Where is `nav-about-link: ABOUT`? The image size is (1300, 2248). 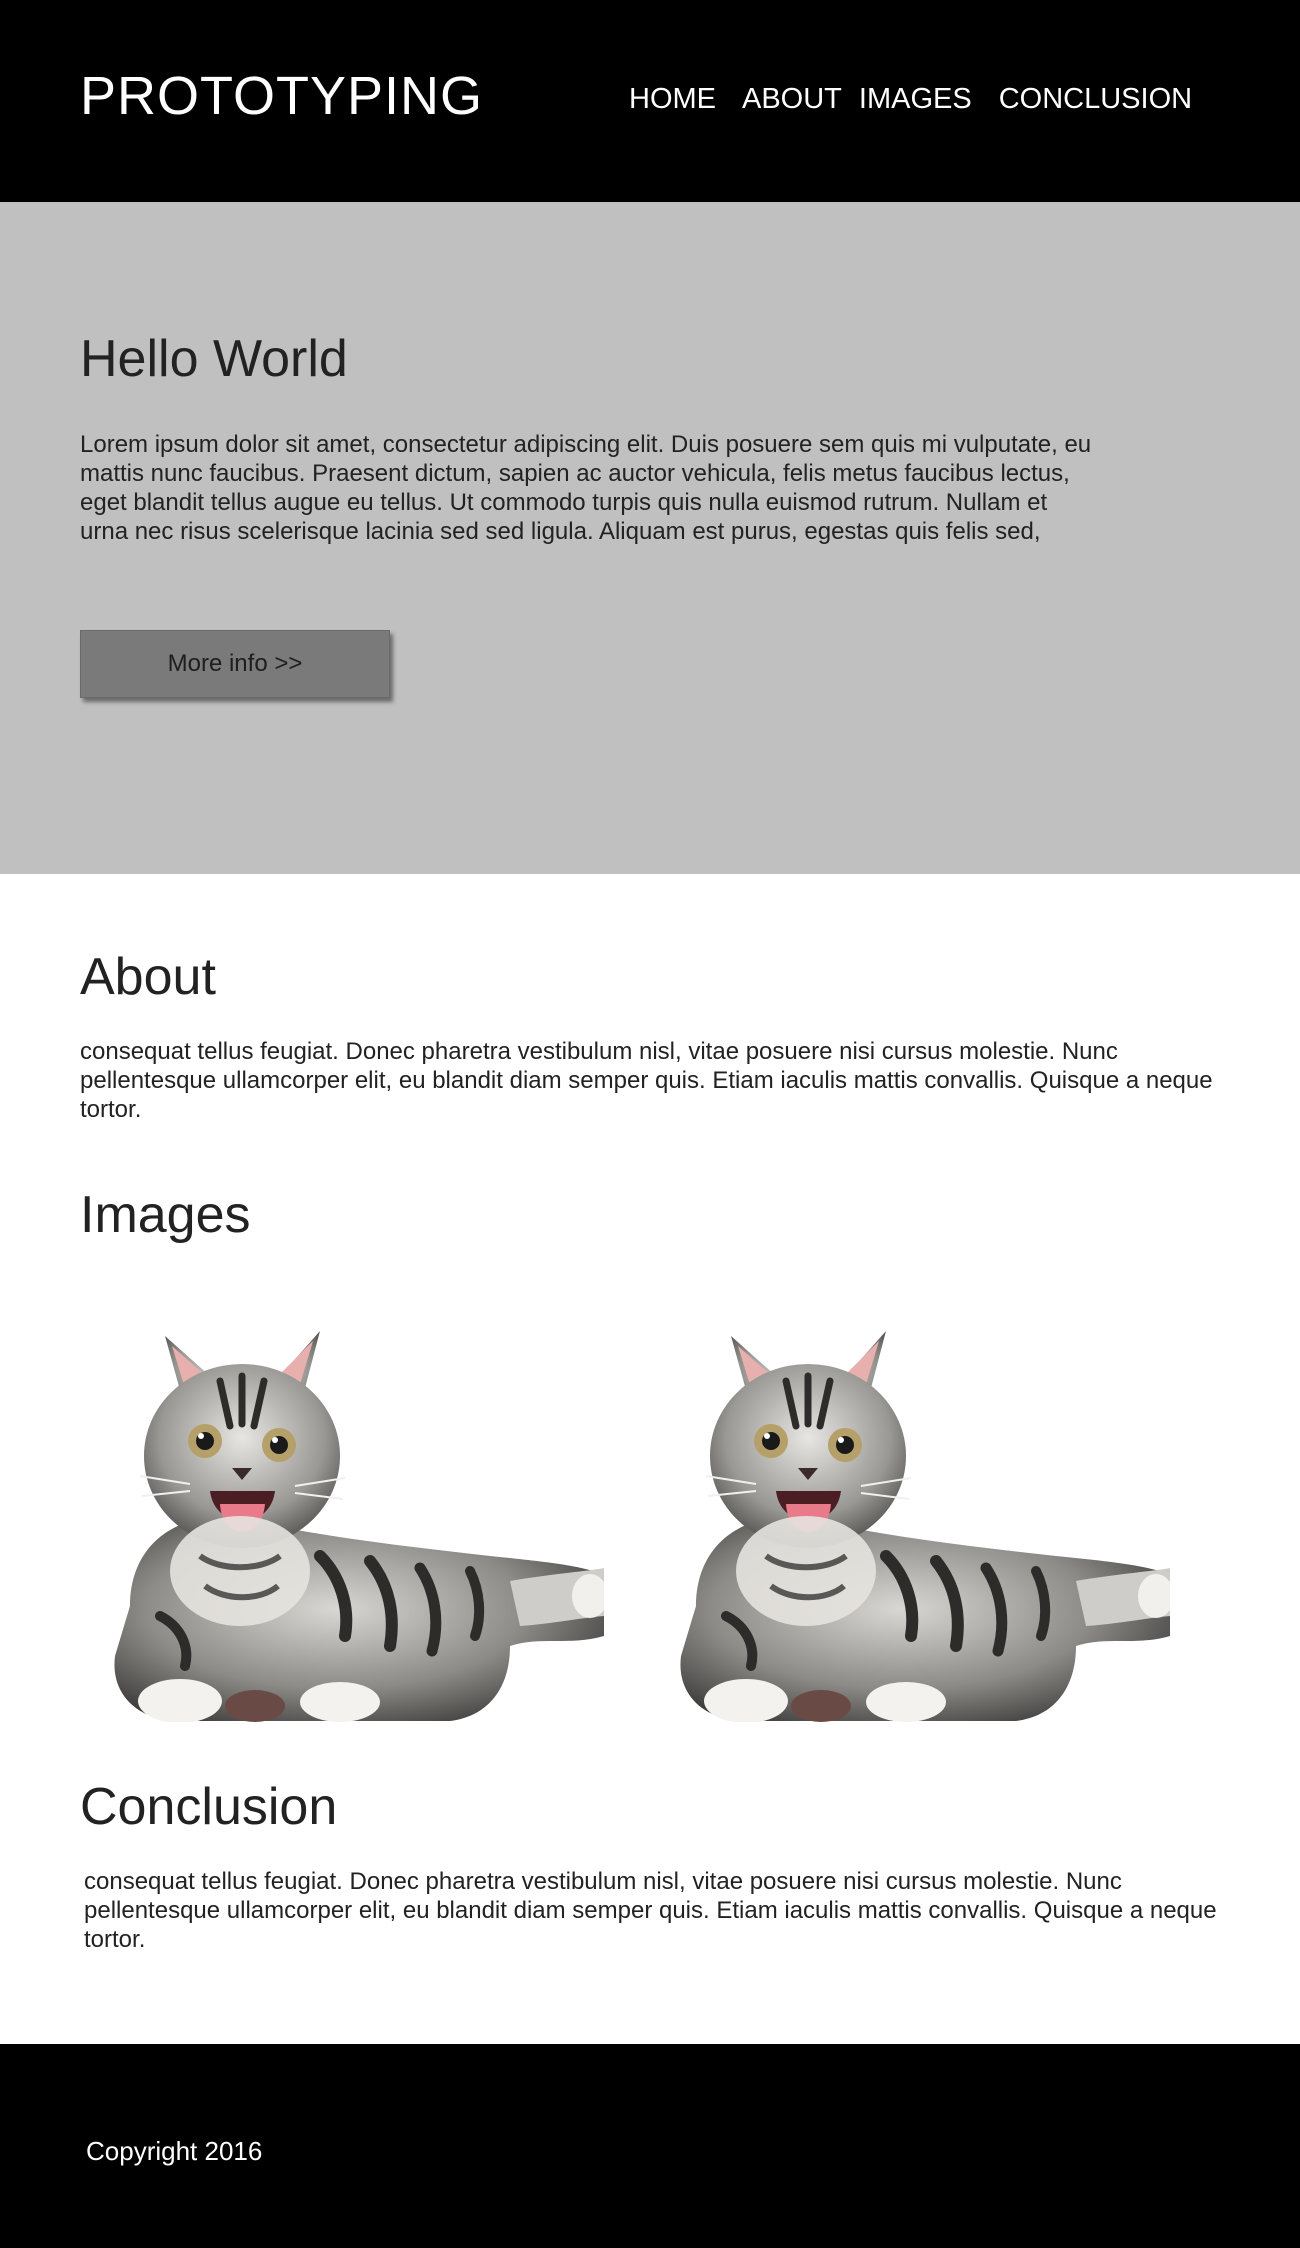
nav-about-link: ABOUT is located at coordinates (792, 99).